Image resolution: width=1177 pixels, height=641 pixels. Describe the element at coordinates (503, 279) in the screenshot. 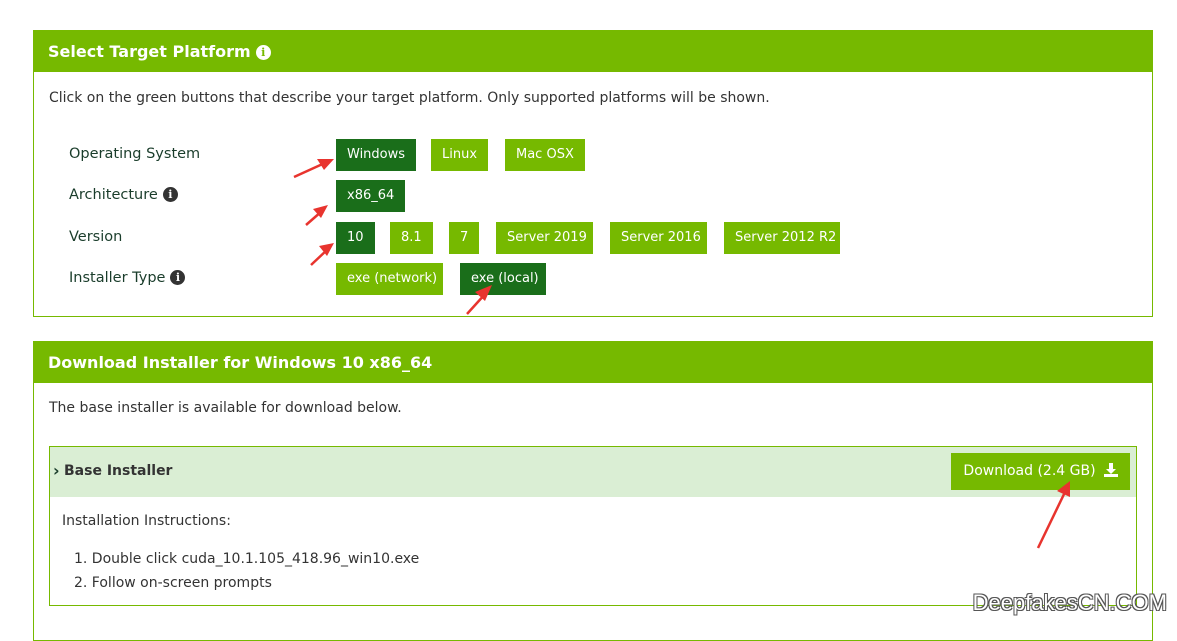

I see `installer-option-exe-local: exe (local)` at that location.